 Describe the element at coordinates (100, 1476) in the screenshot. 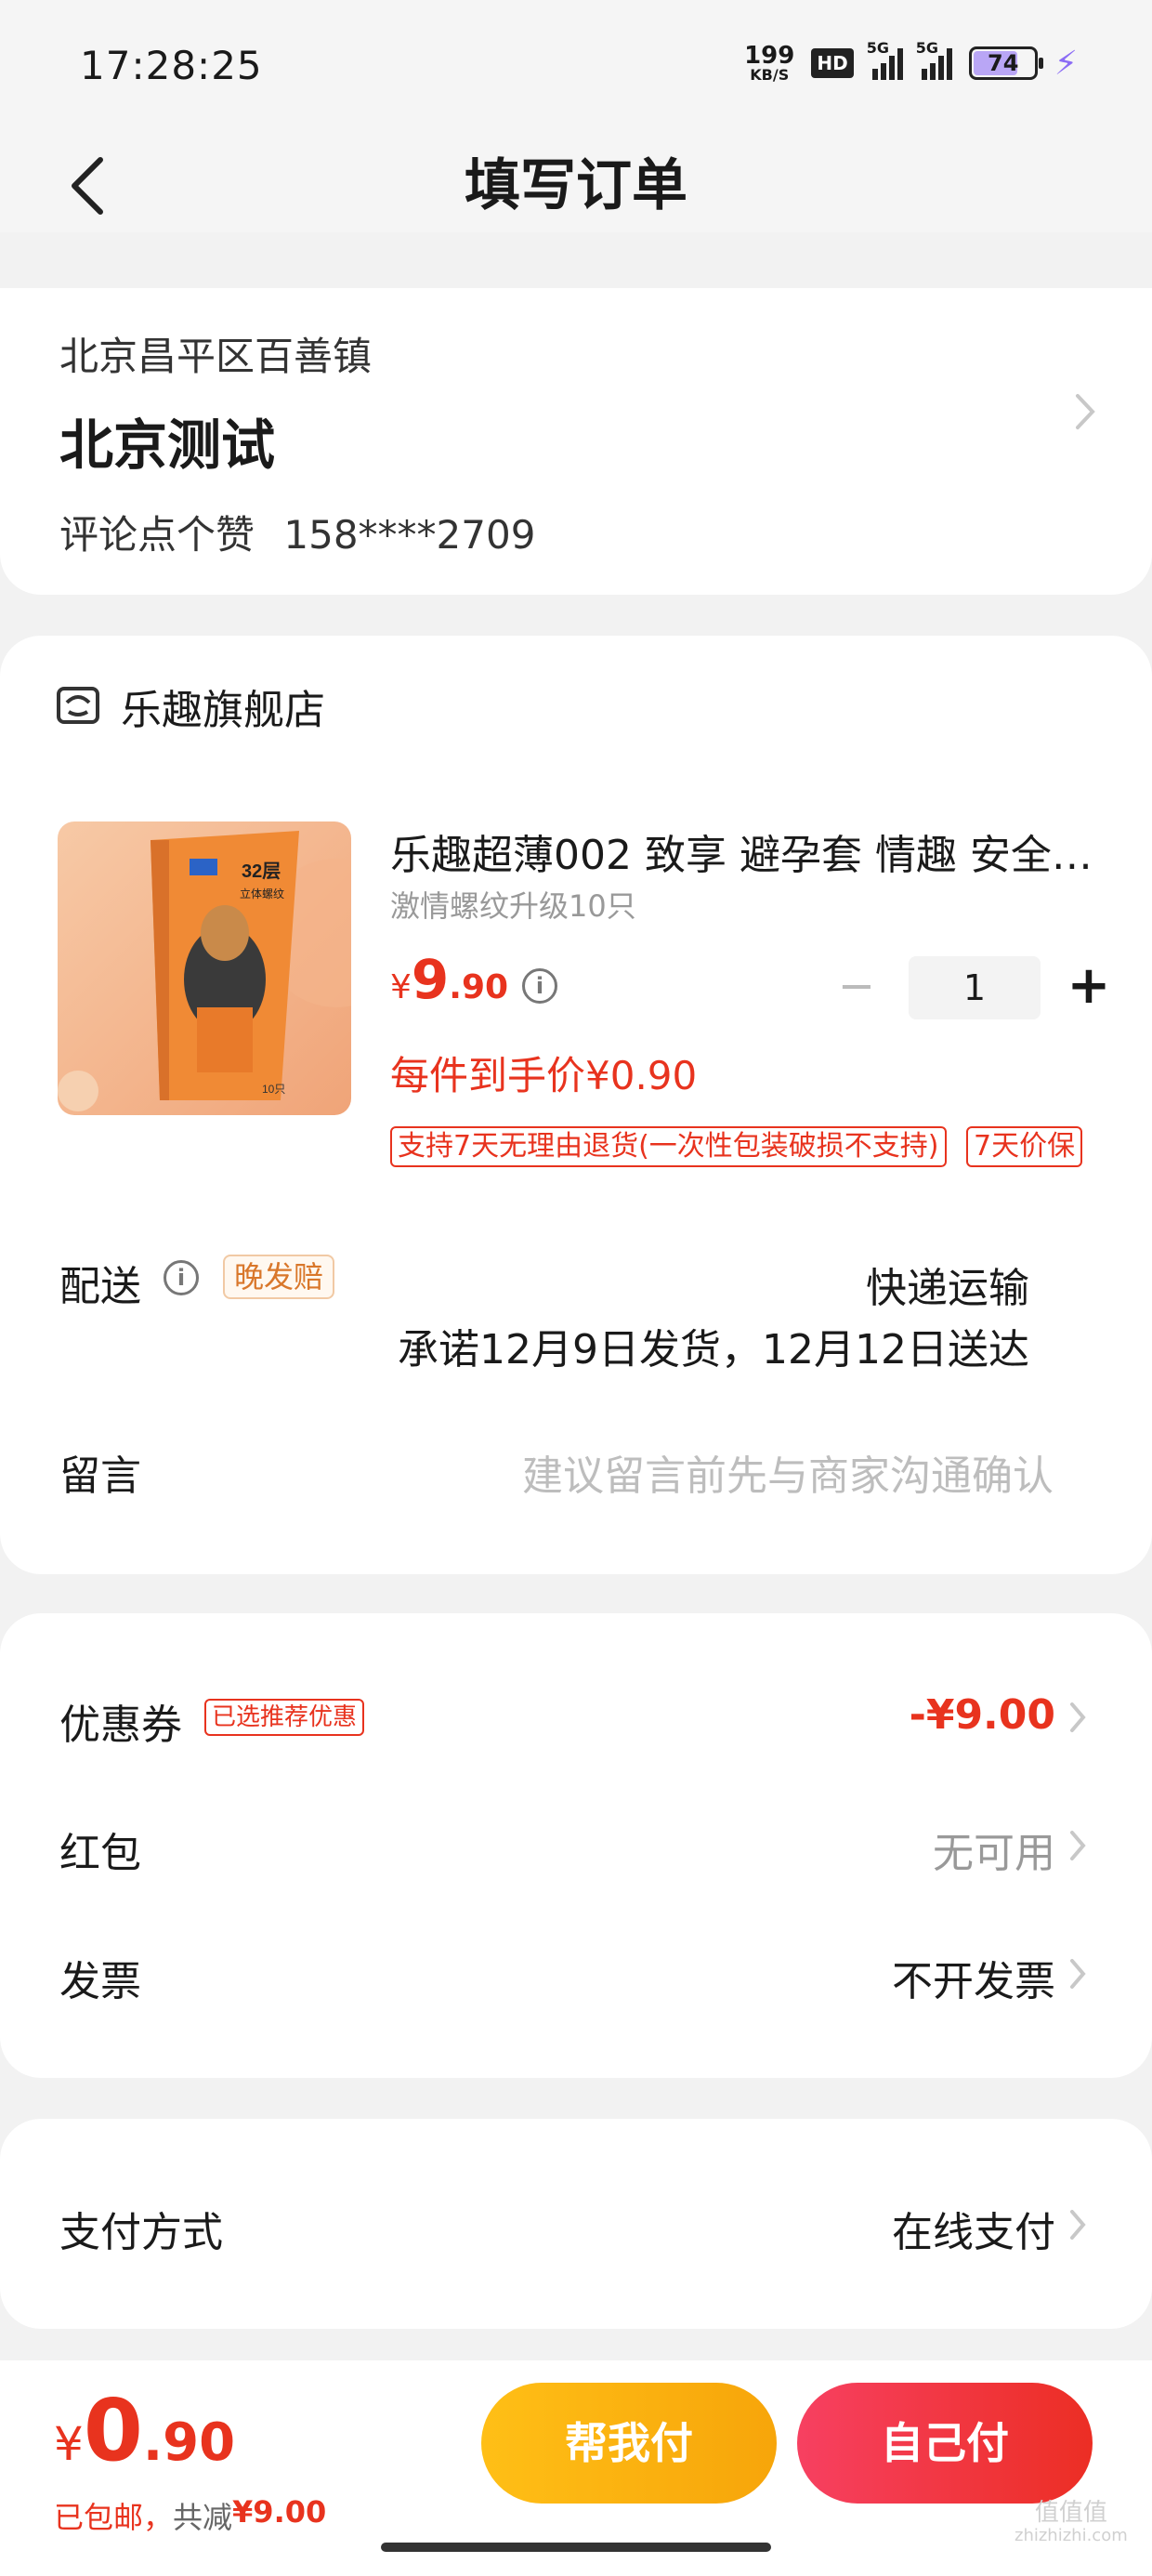

I see `remark-label: 留言` at that location.